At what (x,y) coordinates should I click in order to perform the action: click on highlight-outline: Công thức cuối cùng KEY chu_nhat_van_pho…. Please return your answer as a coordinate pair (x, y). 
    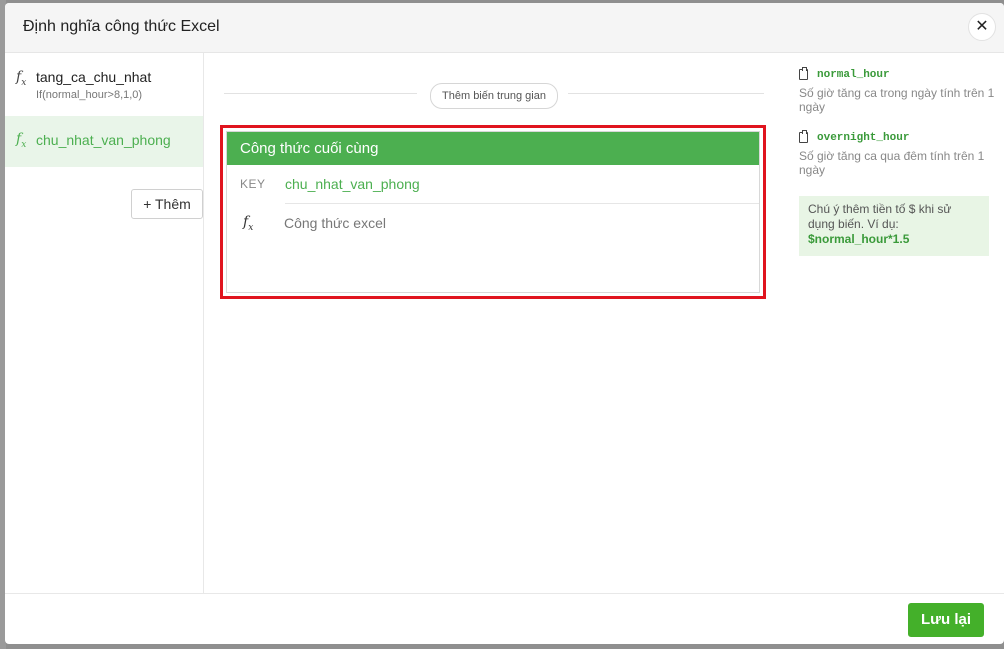
    Looking at the image, I should click on (493, 212).